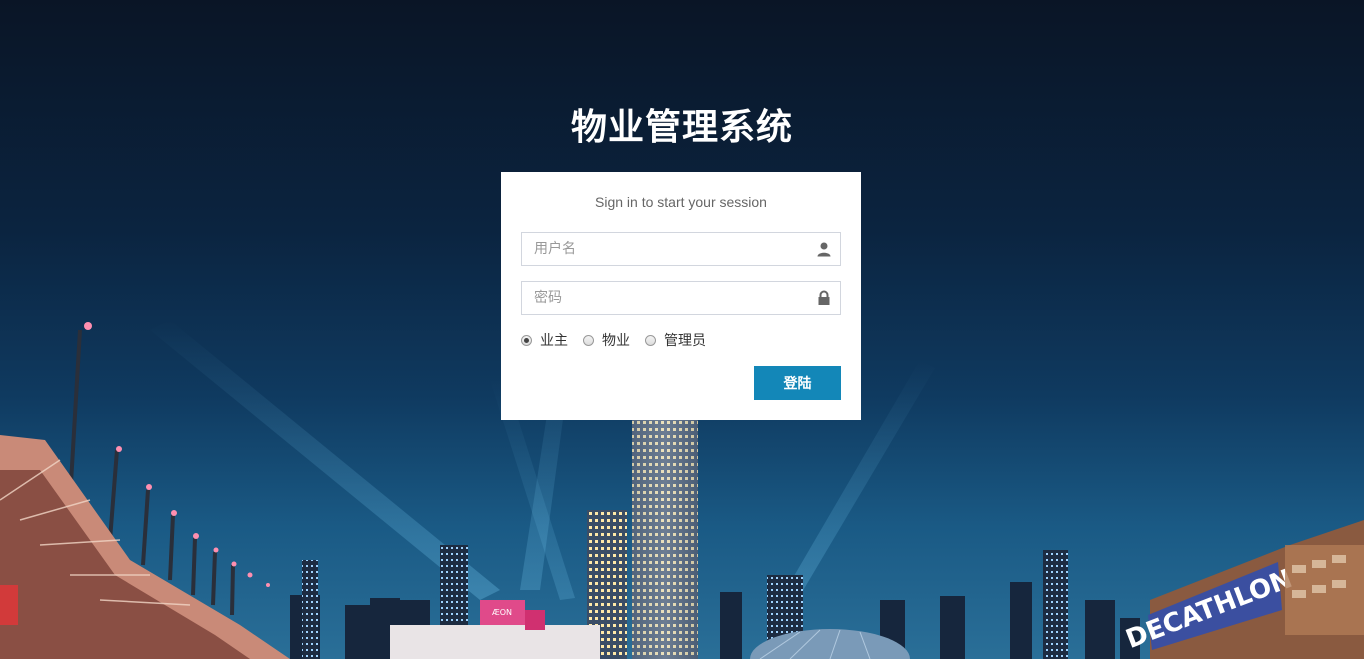 This screenshot has width=1364, height=659. What do you see at coordinates (824, 249) in the screenshot?
I see `user-icon` at bounding box center [824, 249].